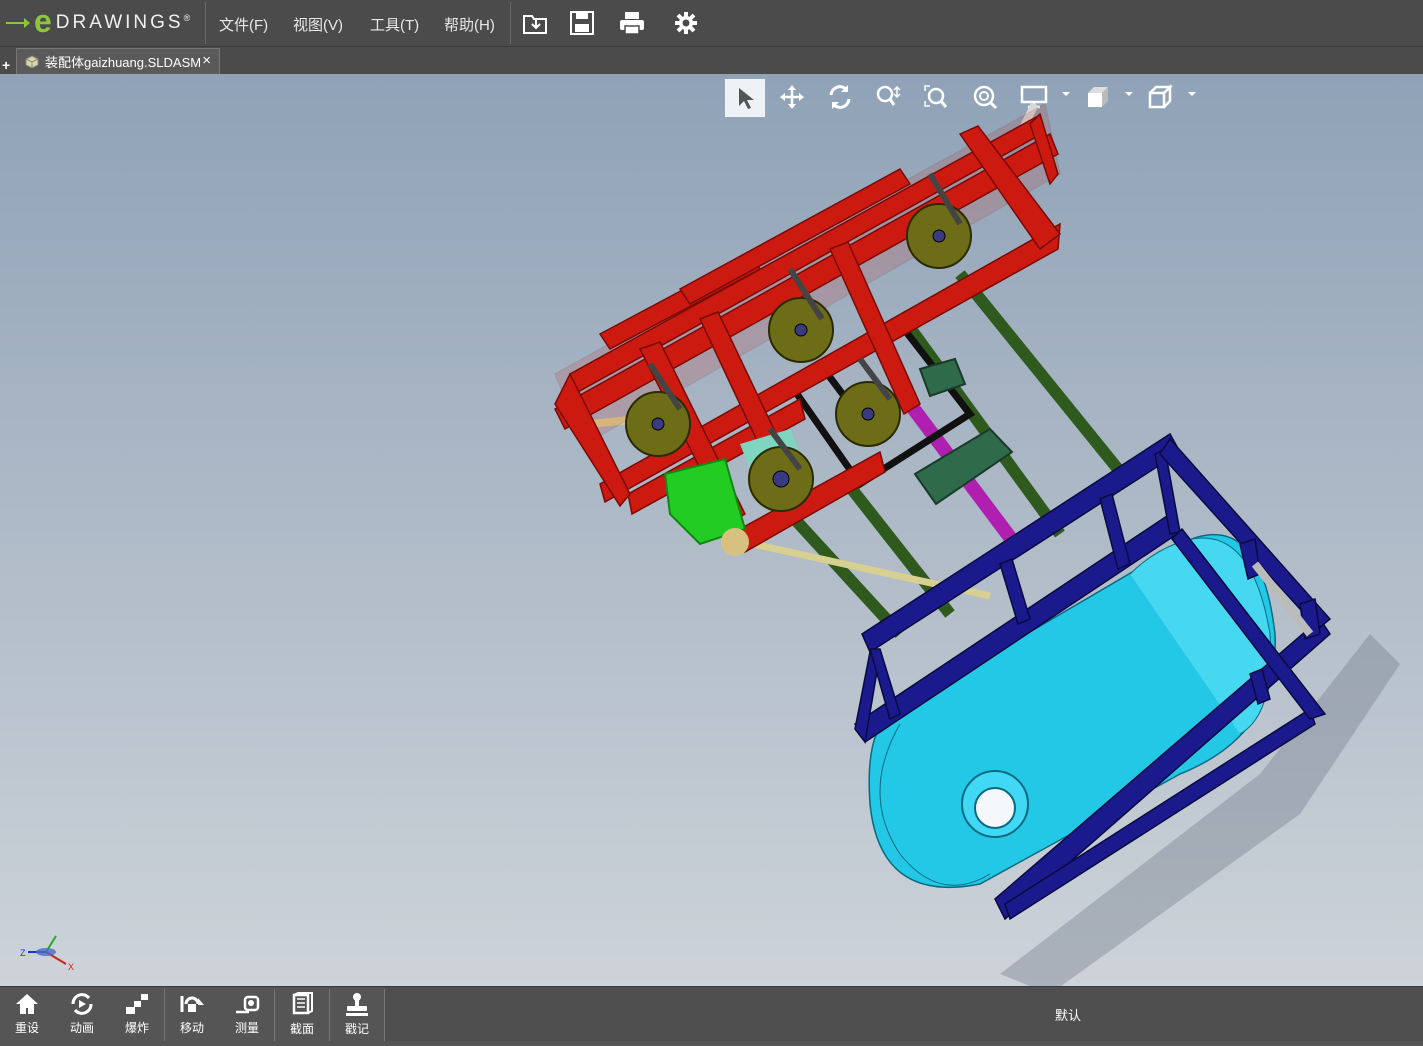 This screenshot has height=1046, width=1423. Describe the element at coordinates (137, 1004) in the screenshot. I see `explode-icon` at that location.